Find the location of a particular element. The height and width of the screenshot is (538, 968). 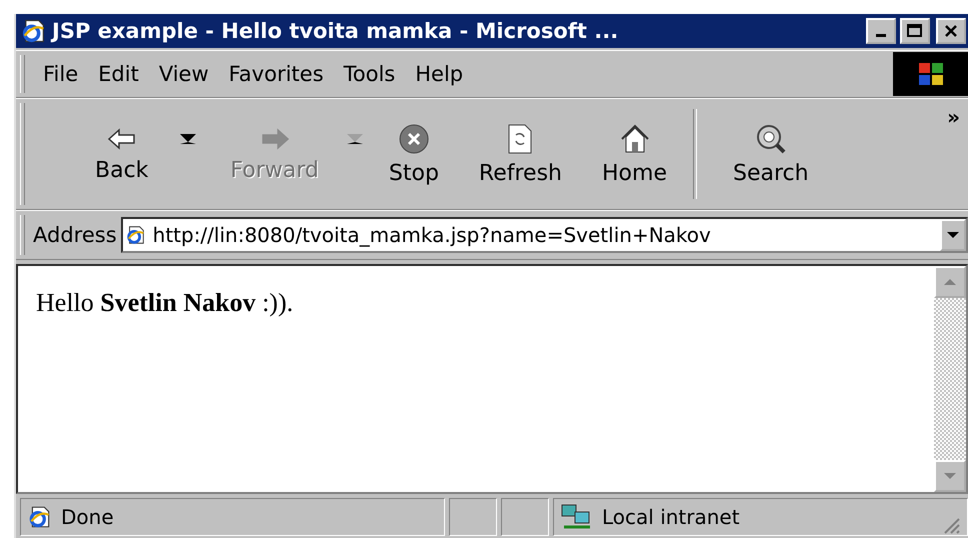

up-arrow-icon is located at coordinates (950, 282).